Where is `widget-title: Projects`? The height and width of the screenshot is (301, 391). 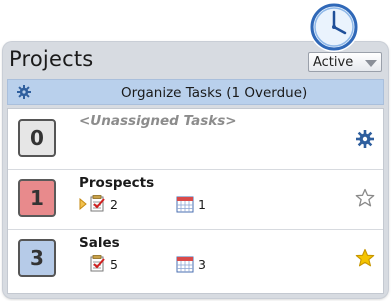 widget-title: Projects is located at coordinates (51, 59).